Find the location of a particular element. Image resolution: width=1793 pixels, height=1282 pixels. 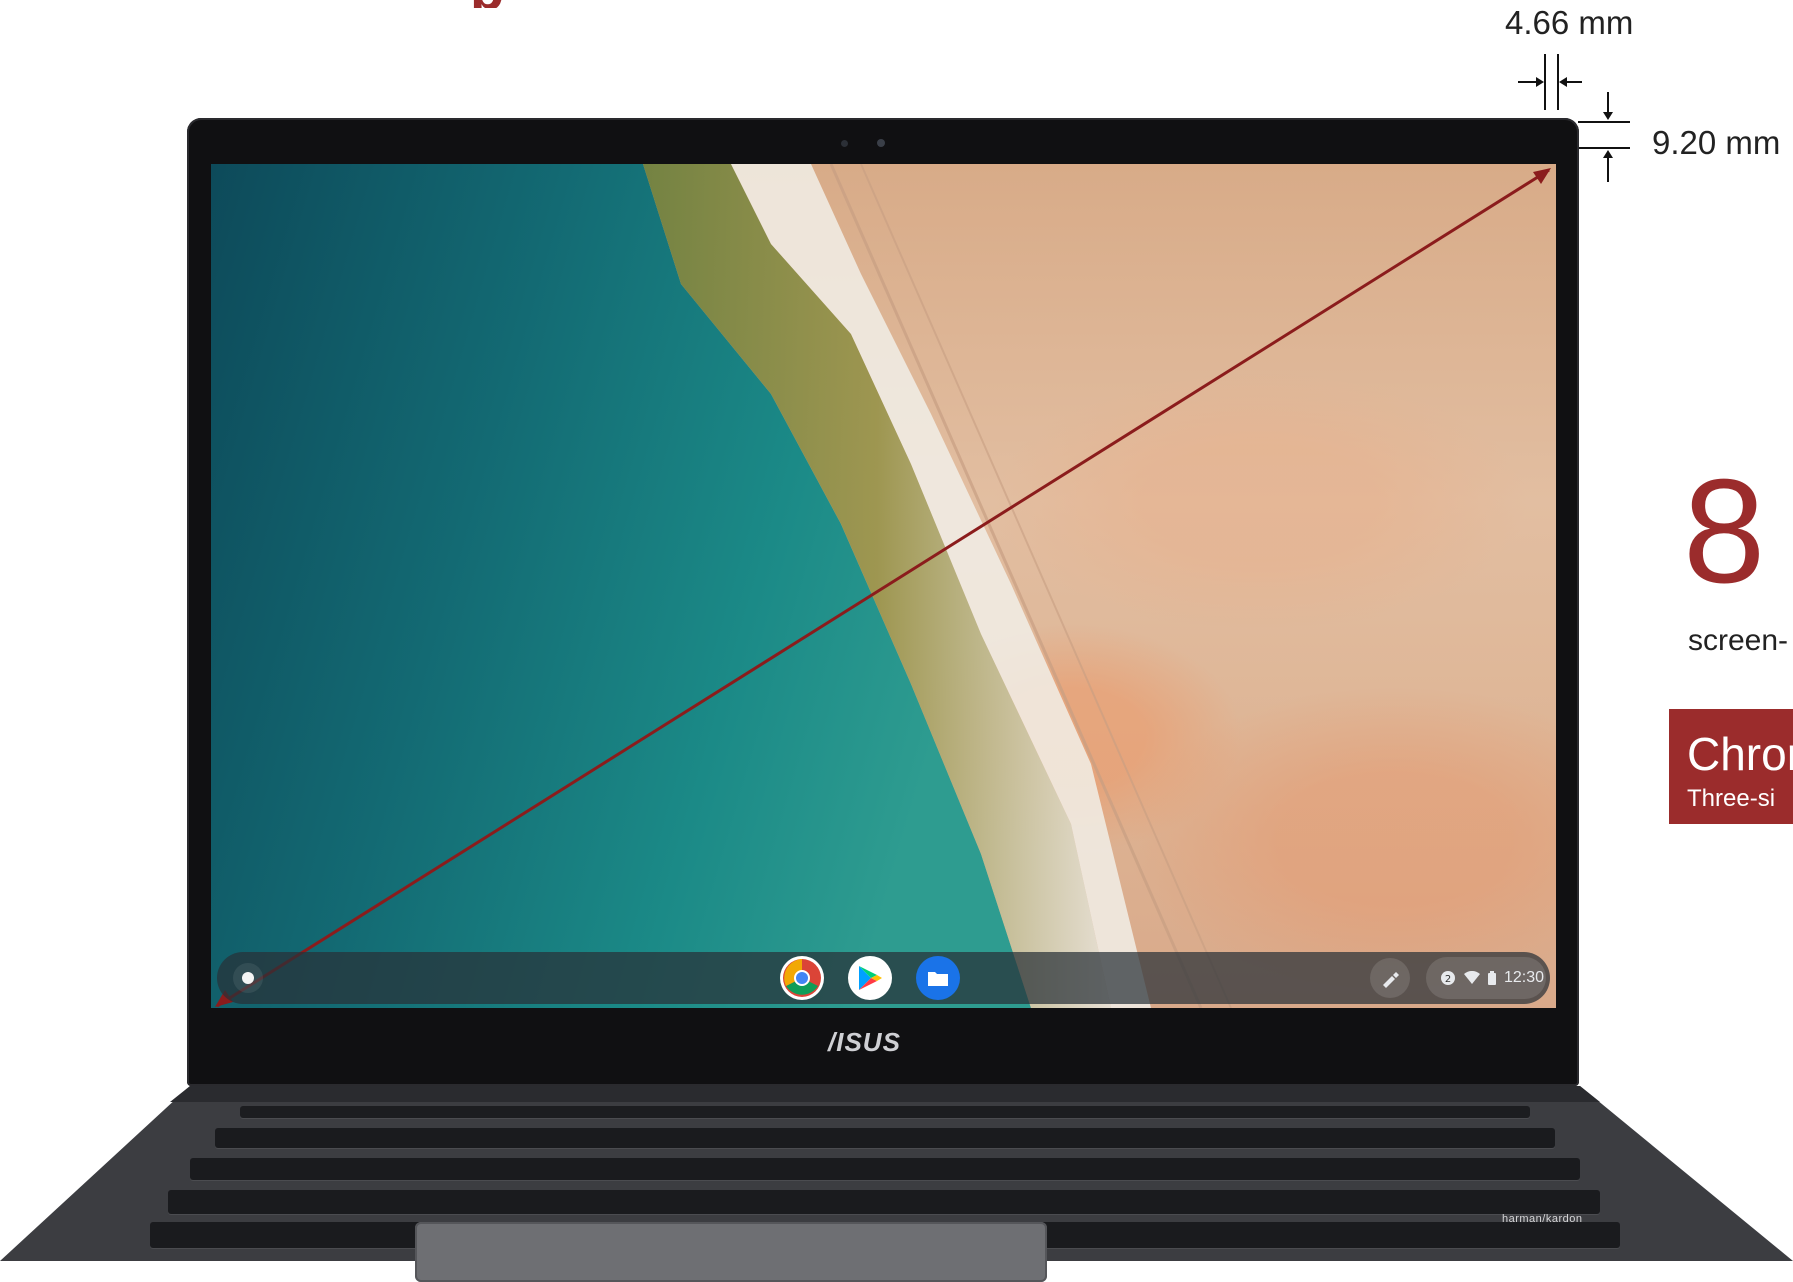

status-tray: 2 12:30 is located at coordinates (1486, 978).